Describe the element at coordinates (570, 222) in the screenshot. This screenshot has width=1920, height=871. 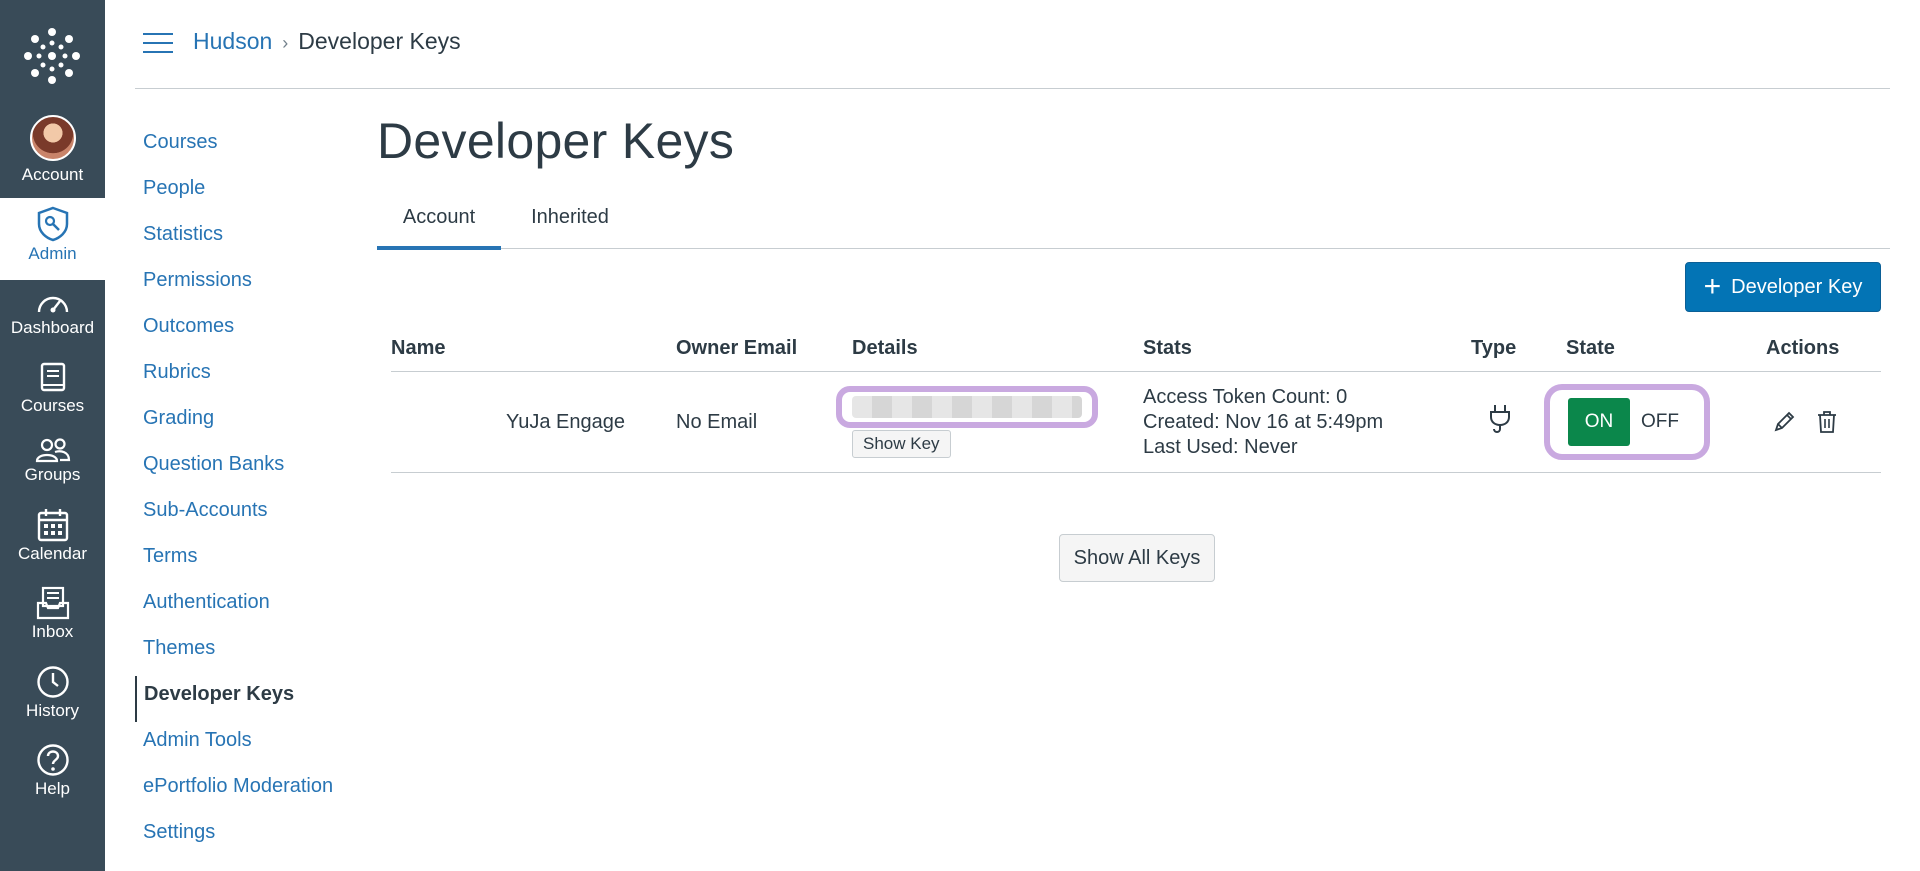
I see `tab-inherited: Inherited` at that location.